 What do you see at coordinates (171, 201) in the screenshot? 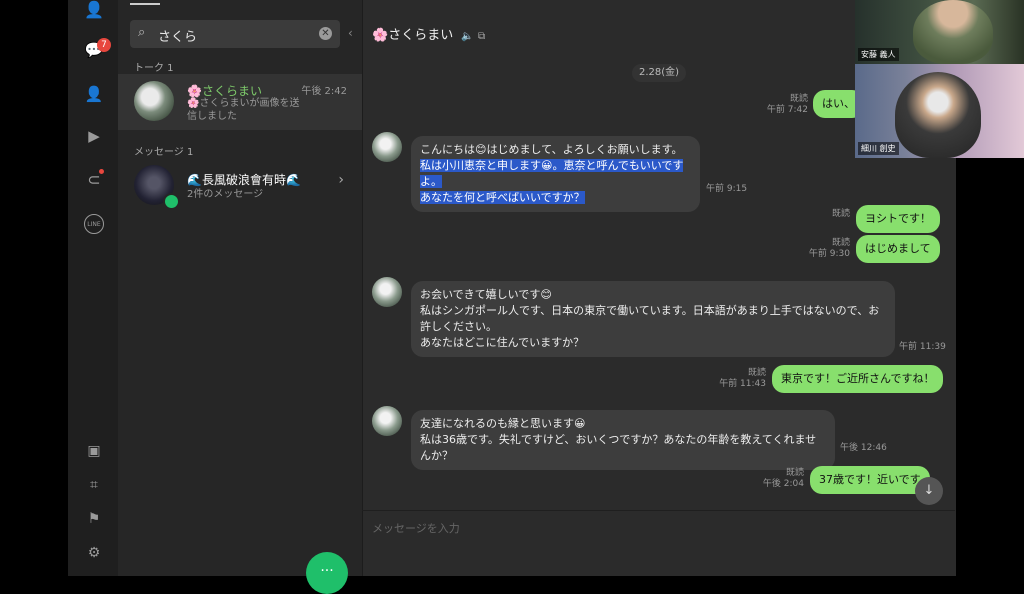
I see `openchat-badge` at bounding box center [171, 201].